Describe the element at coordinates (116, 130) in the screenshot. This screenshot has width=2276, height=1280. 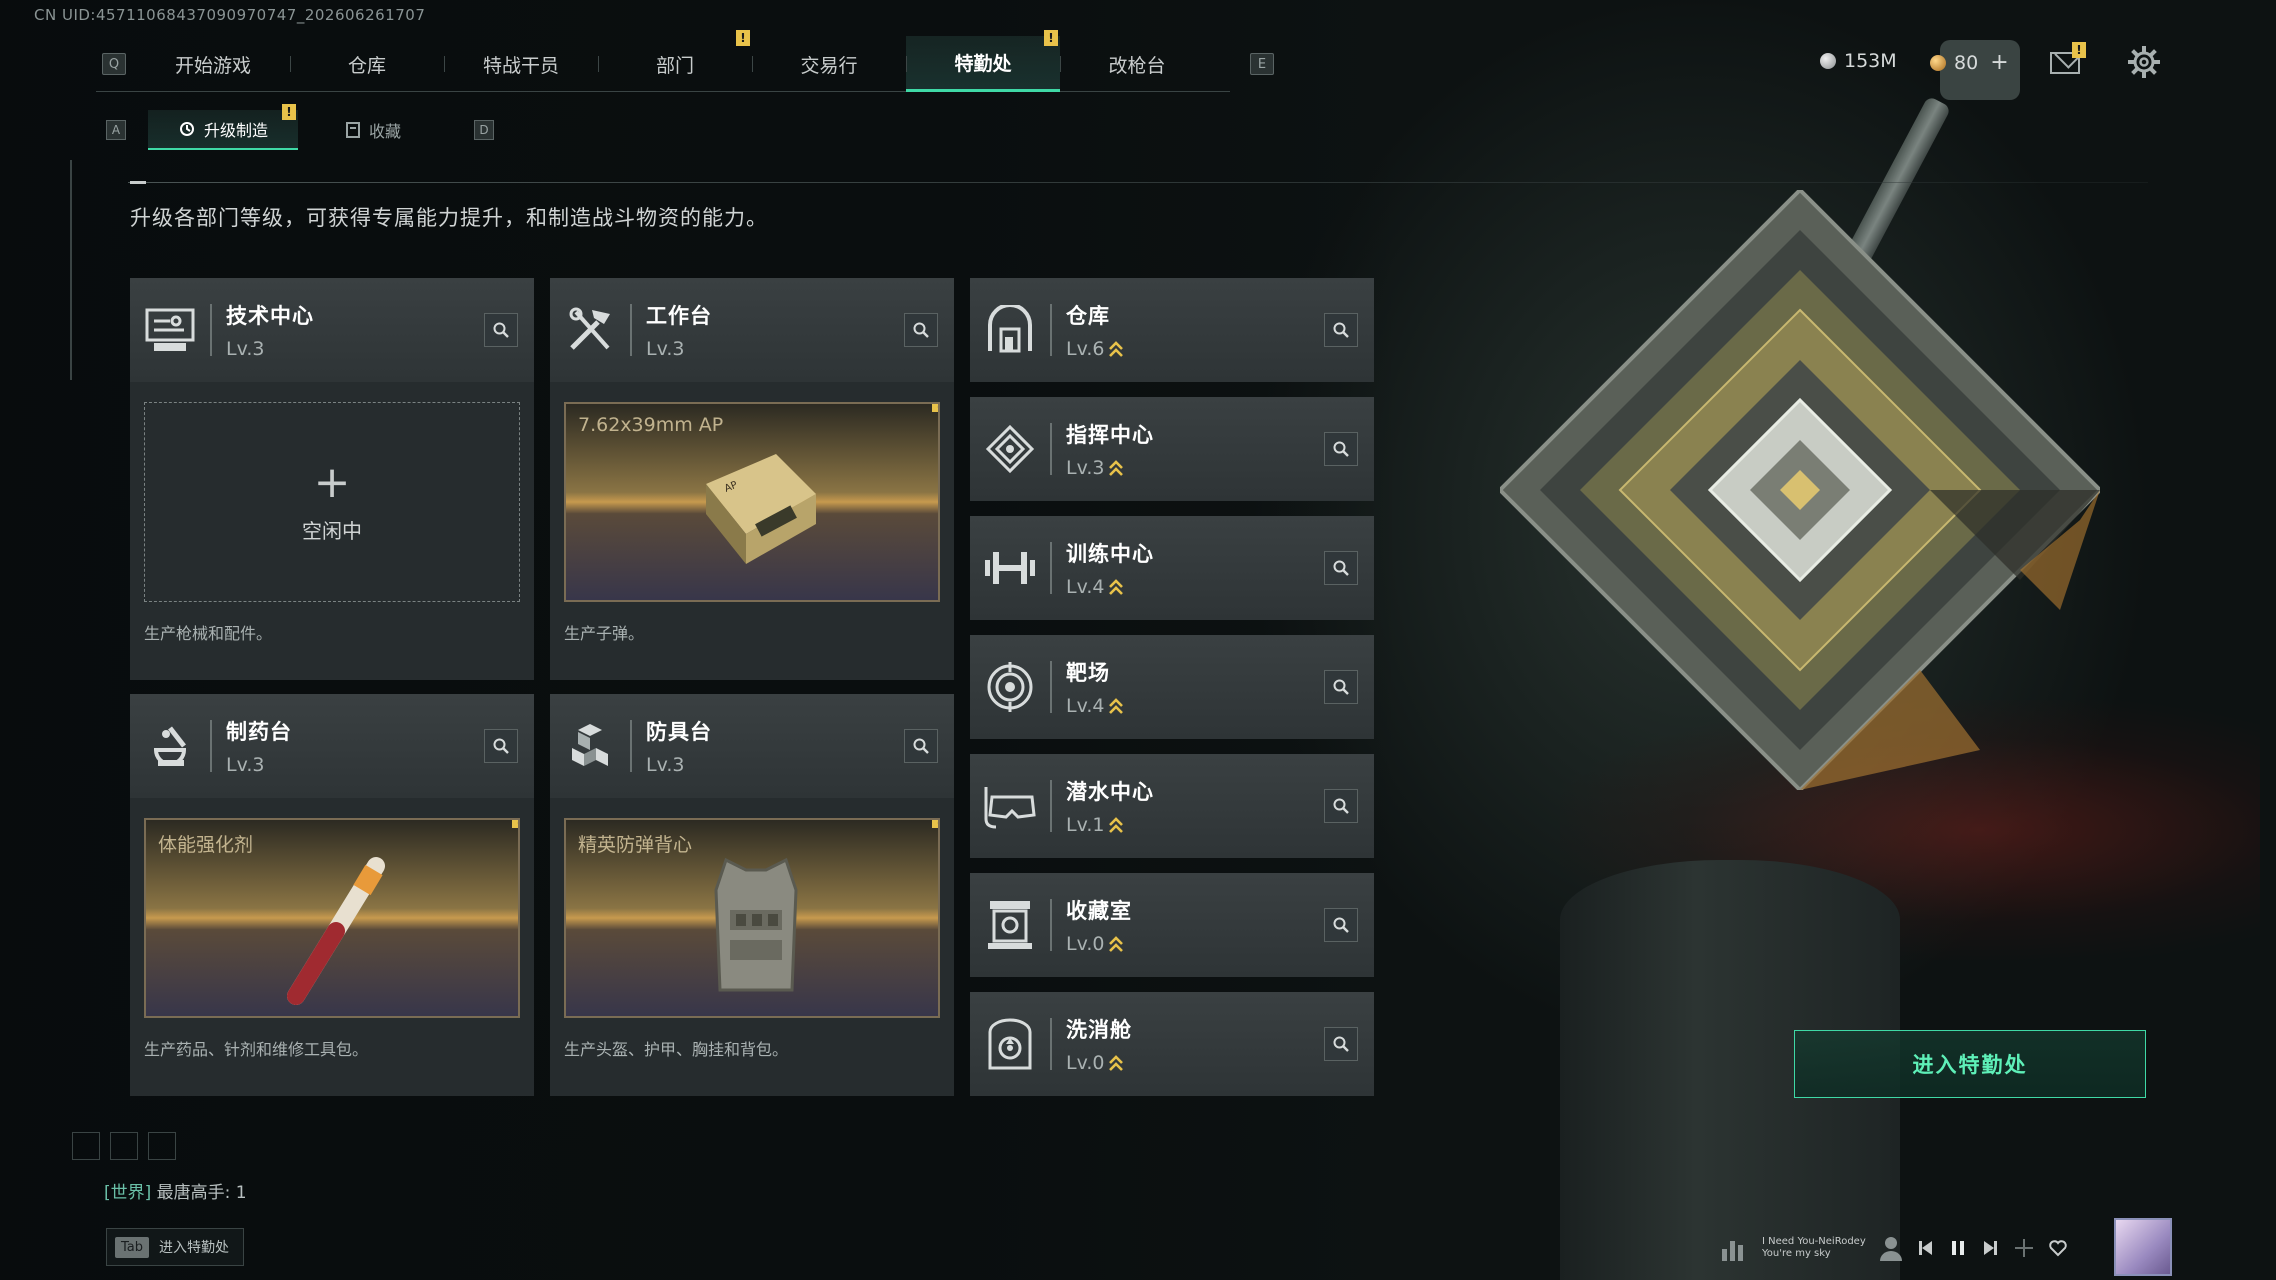
I see `subnav-prev-key: A` at that location.